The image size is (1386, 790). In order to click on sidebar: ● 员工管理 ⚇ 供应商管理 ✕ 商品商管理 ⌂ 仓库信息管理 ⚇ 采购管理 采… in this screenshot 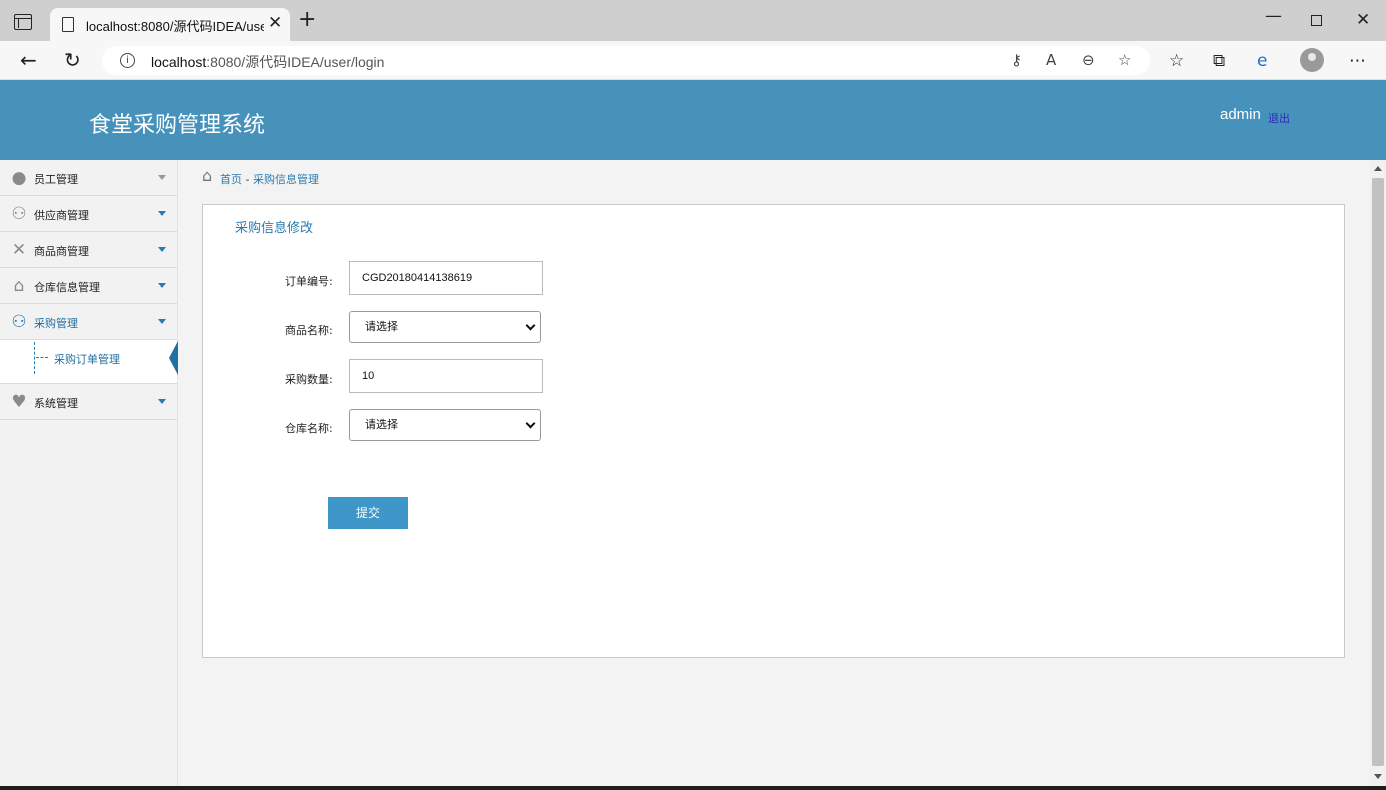, I will do `click(89, 475)`.